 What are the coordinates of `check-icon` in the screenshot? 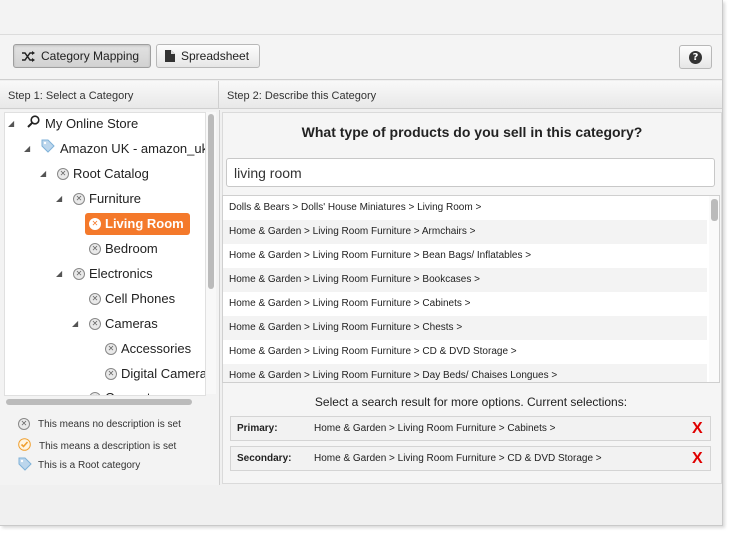 It's located at (24, 446).